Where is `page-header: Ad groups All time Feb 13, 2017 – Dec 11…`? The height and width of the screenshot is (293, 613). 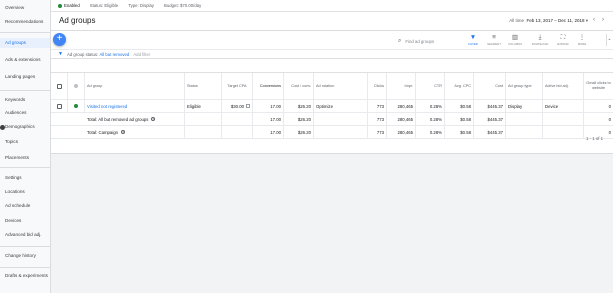 page-header: Ad groups All time Feb 13, 2017 – Dec 11… is located at coordinates (332, 21).